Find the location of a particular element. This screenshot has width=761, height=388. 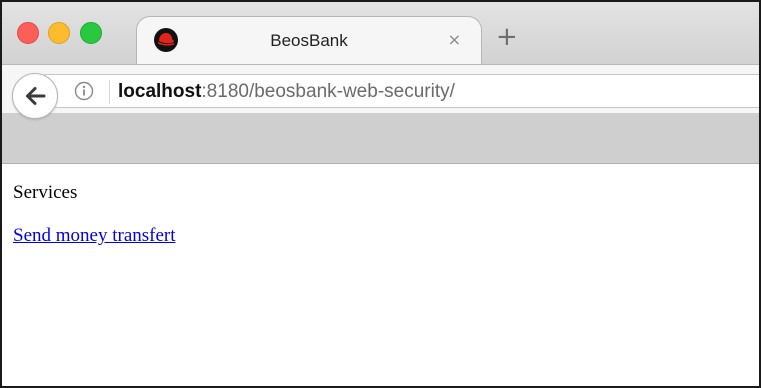

url-text: localhost:8180/beosbank-web-security/ is located at coordinates (286, 92).